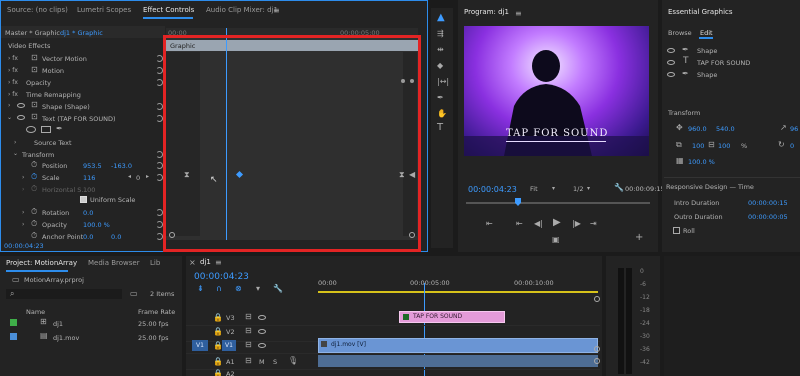 The height and width of the screenshot is (376, 800). What do you see at coordinates (219, 289) in the screenshot?
I see `snap-icon: ∩` at bounding box center [219, 289].